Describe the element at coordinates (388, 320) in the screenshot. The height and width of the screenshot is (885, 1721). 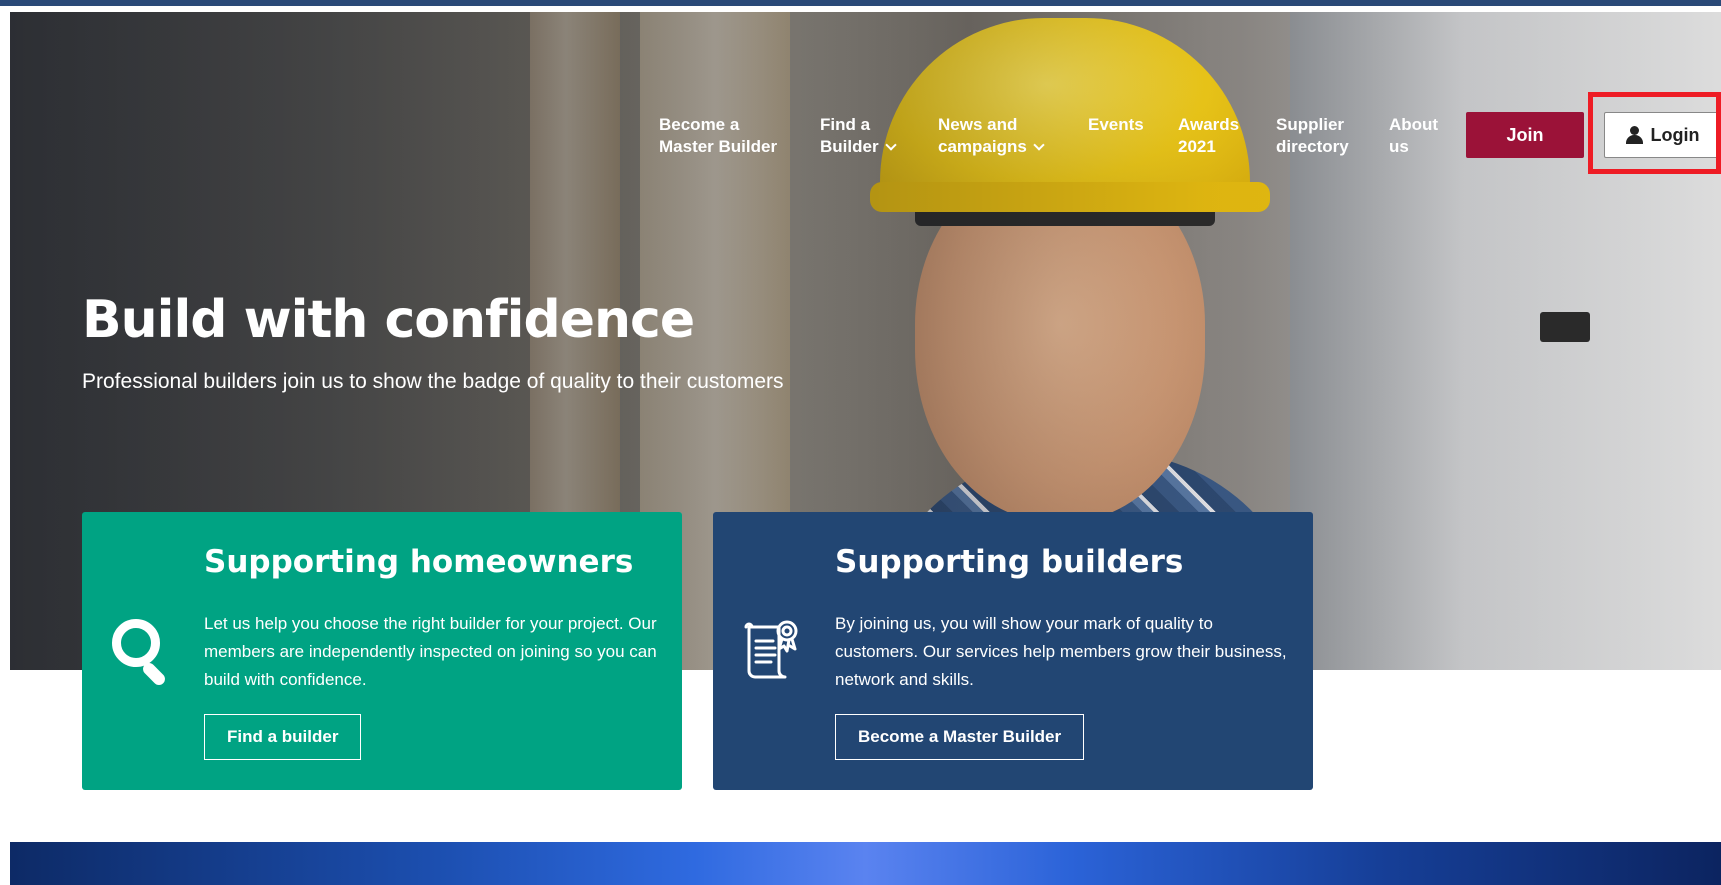
I see `hero-title: Build with confidence` at that location.